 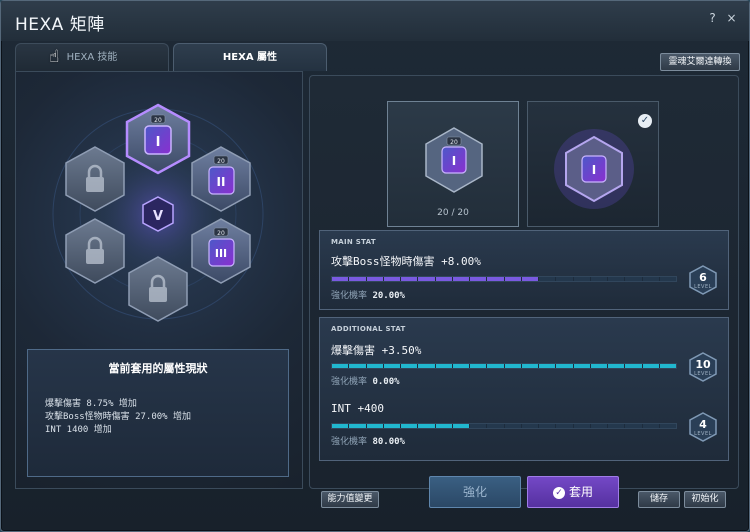 I want to click on soul-erda-convert-button: 靈魂艾爾達轉換, so click(x=700, y=62).